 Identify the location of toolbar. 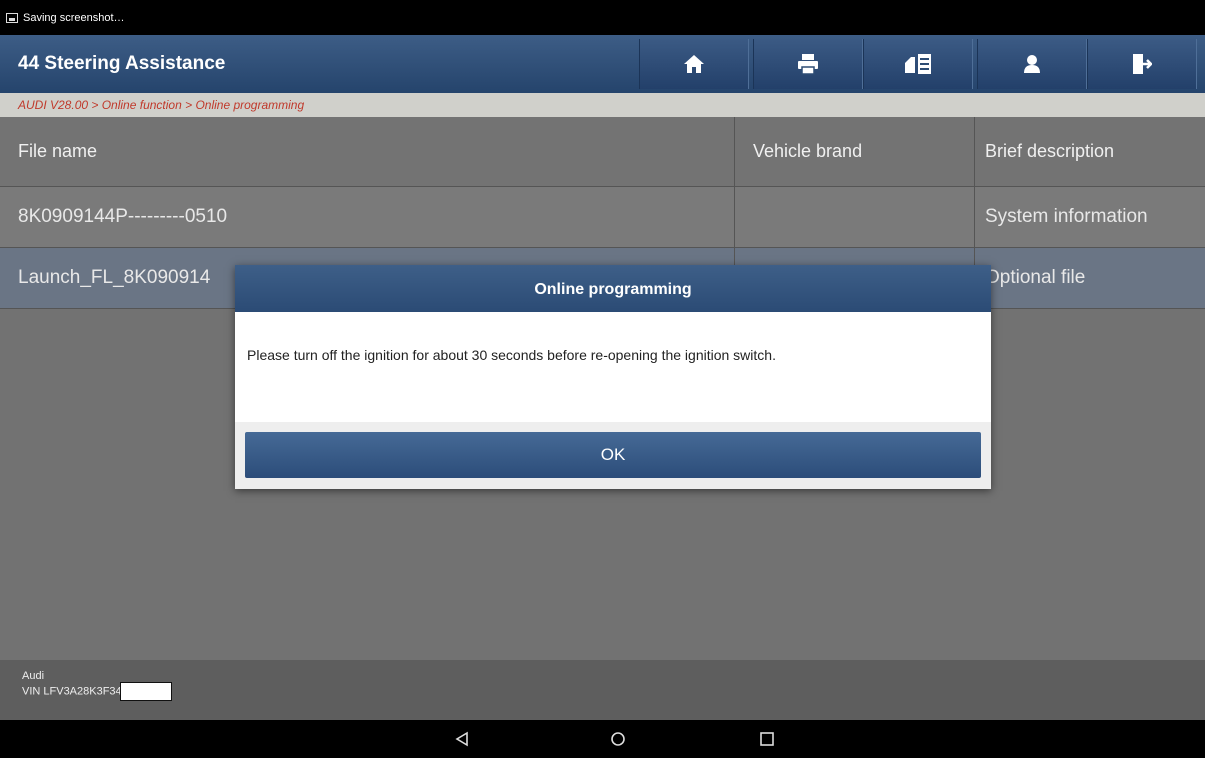
(918, 64).